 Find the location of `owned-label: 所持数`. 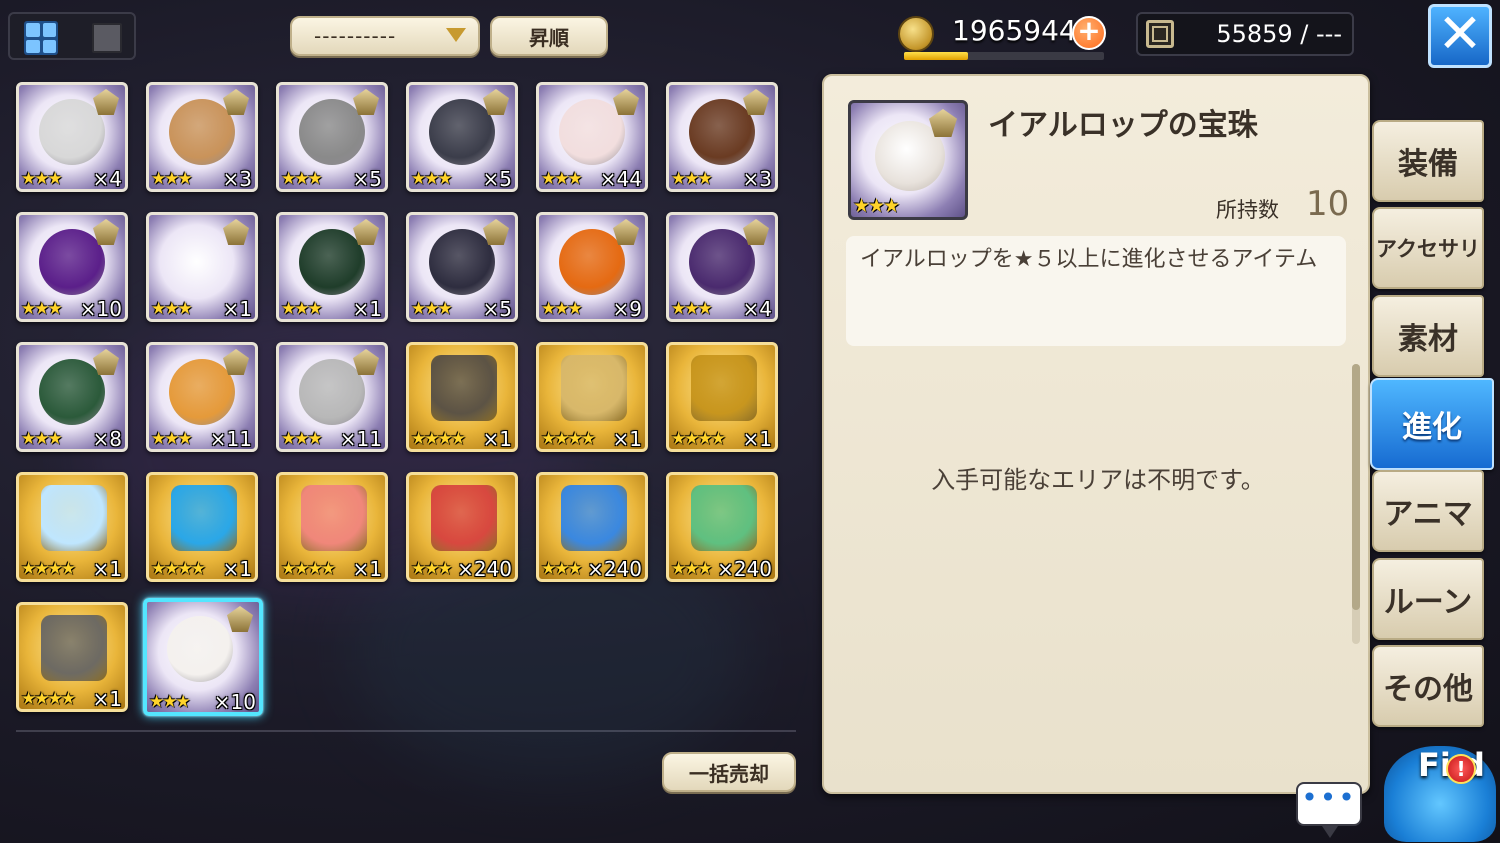

owned-label: 所持数 is located at coordinates (1247, 210).